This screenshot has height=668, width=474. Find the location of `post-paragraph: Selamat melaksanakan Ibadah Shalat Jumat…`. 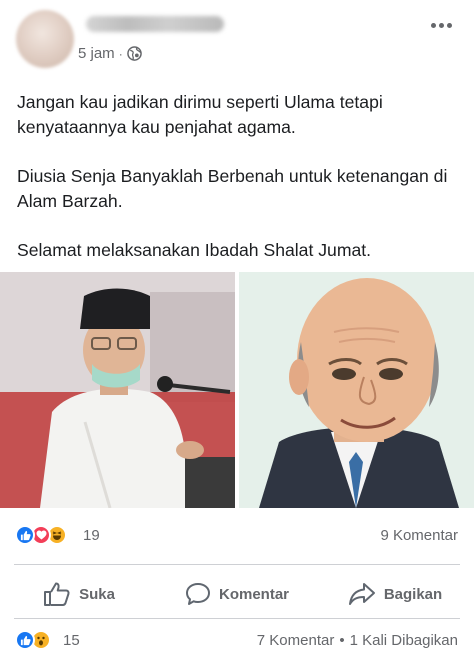

post-paragraph: Selamat melaksanakan Ibadah Shalat Jumat… is located at coordinates (194, 250).